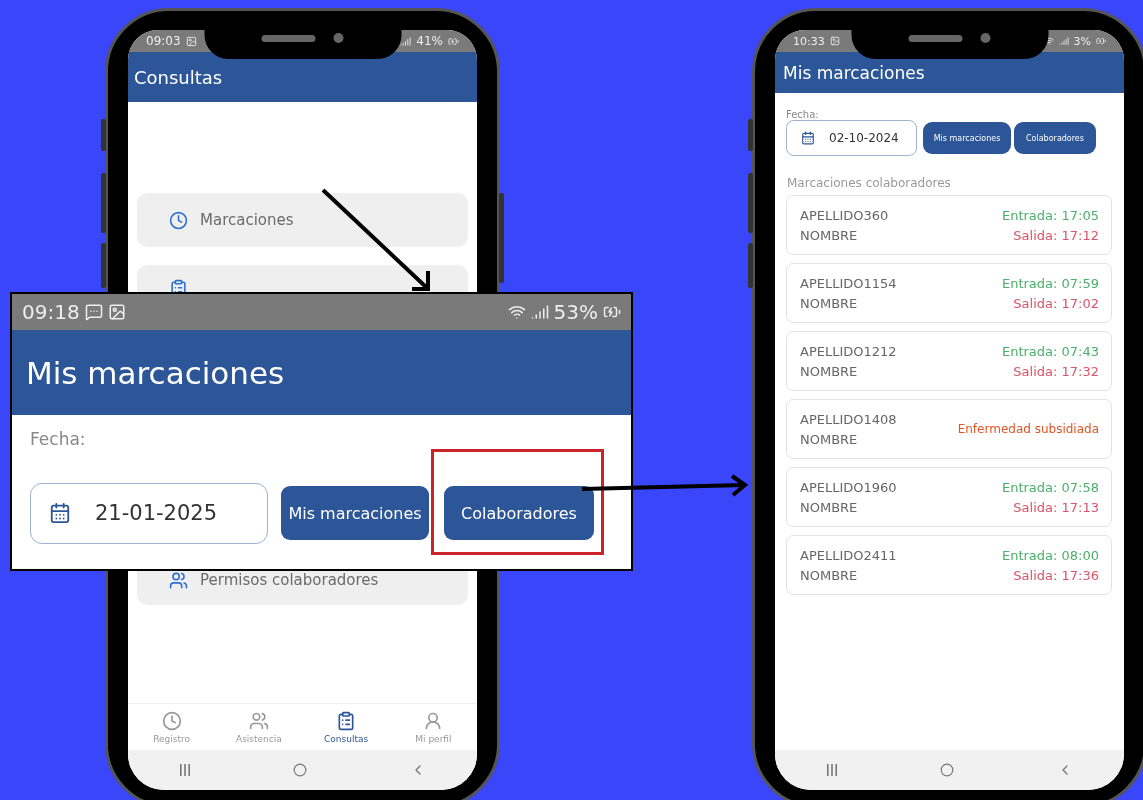  What do you see at coordinates (163, 41) in the screenshot?
I see `status-time: 09:03` at bounding box center [163, 41].